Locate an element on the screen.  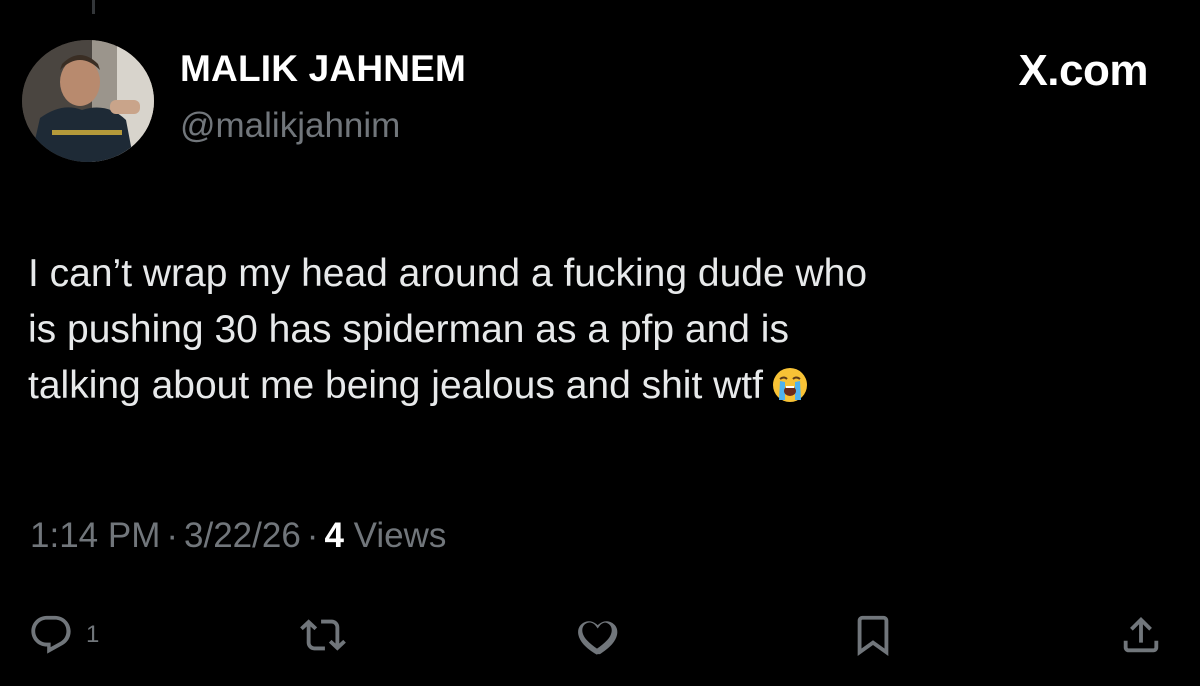
author-display-name: MALIK JAHNEM is located at coordinates (323, 69).